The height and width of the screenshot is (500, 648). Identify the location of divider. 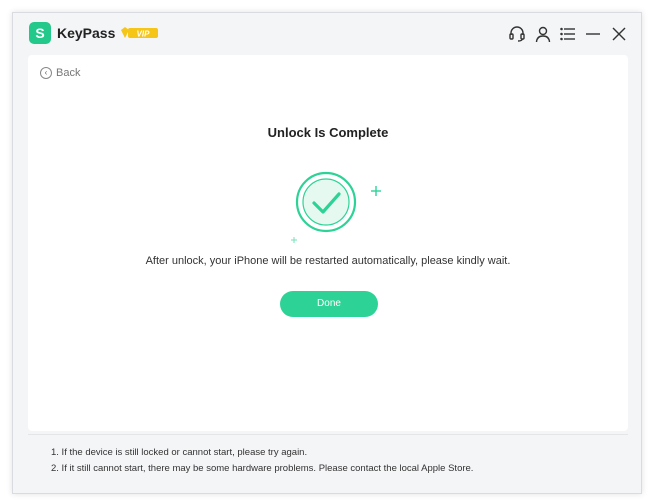
(328, 434).